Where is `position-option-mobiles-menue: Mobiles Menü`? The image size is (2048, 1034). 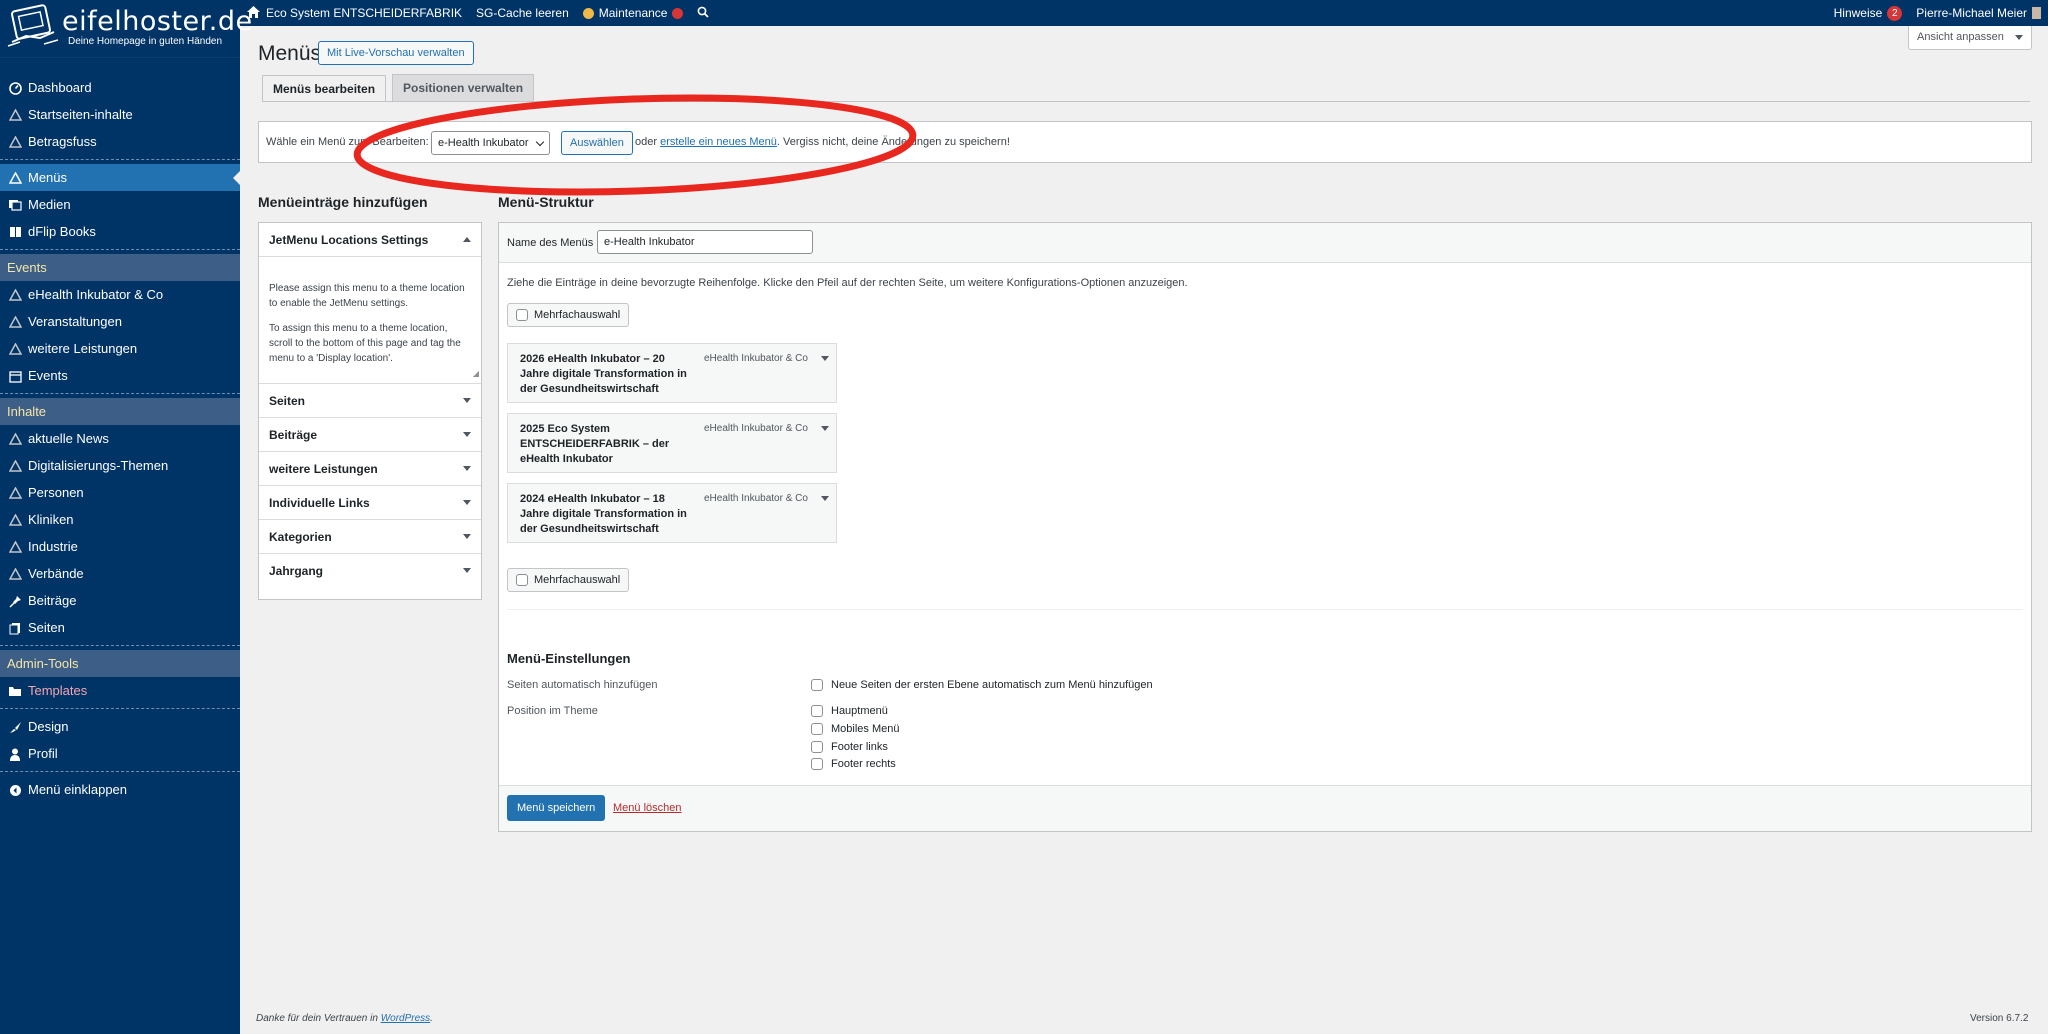 position-option-mobiles-menue: Mobiles Menü is located at coordinates (855, 729).